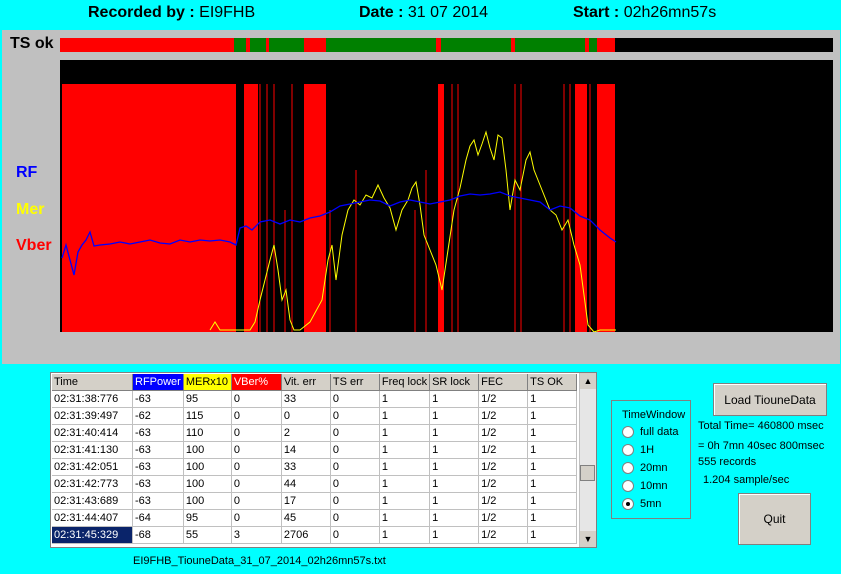  What do you see at coordinates (306, 433) in the screenshot?
I see `cell: 2` at bounding box center [306, 433].